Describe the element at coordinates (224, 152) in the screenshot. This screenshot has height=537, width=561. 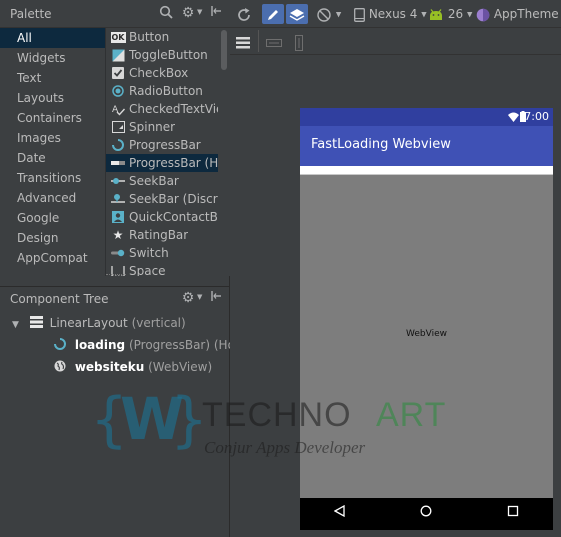
I see `palette-scrollbar` at that location.